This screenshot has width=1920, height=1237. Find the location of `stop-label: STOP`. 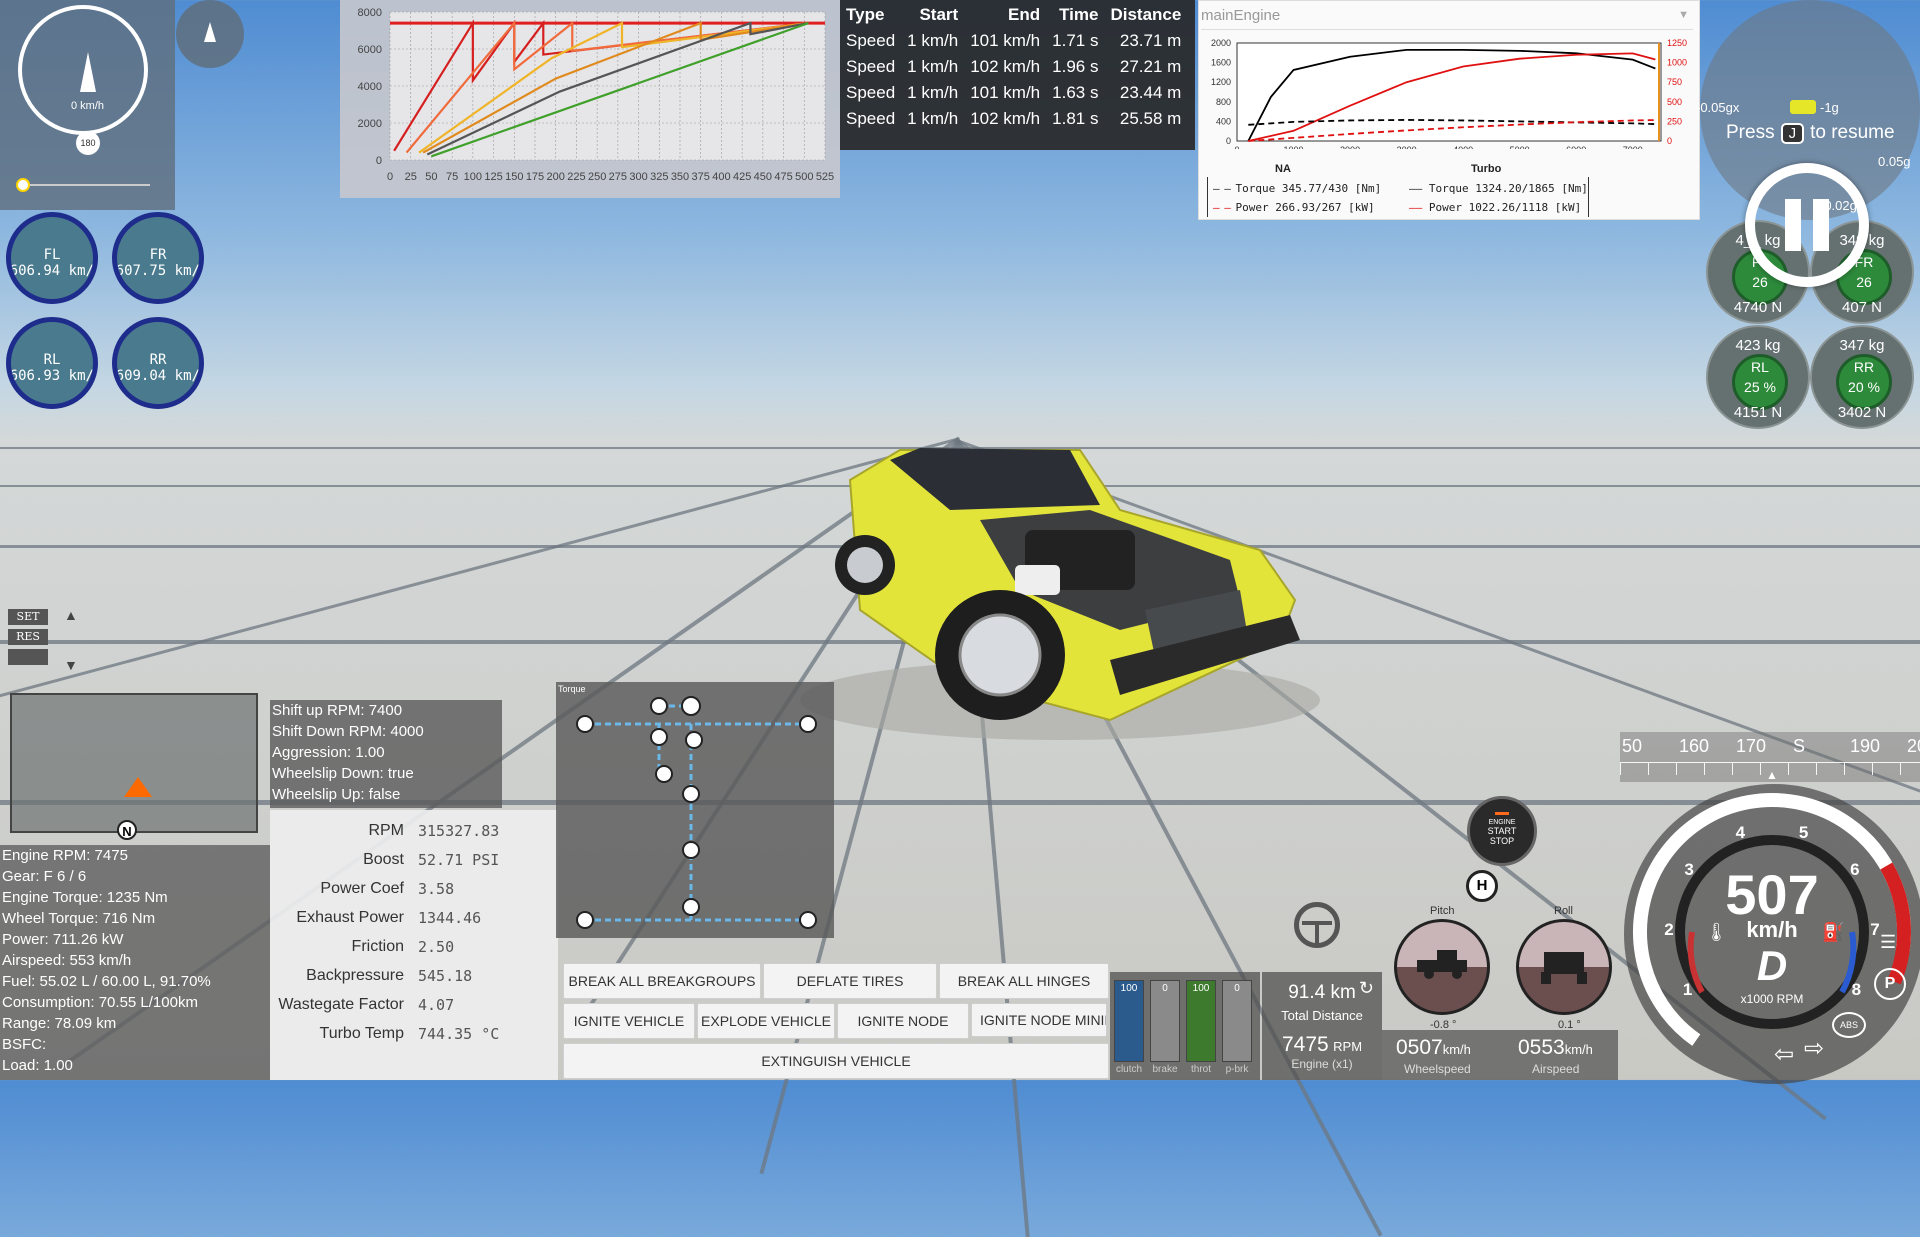

stop-label: STOP is located at coordinates (1502, 841).